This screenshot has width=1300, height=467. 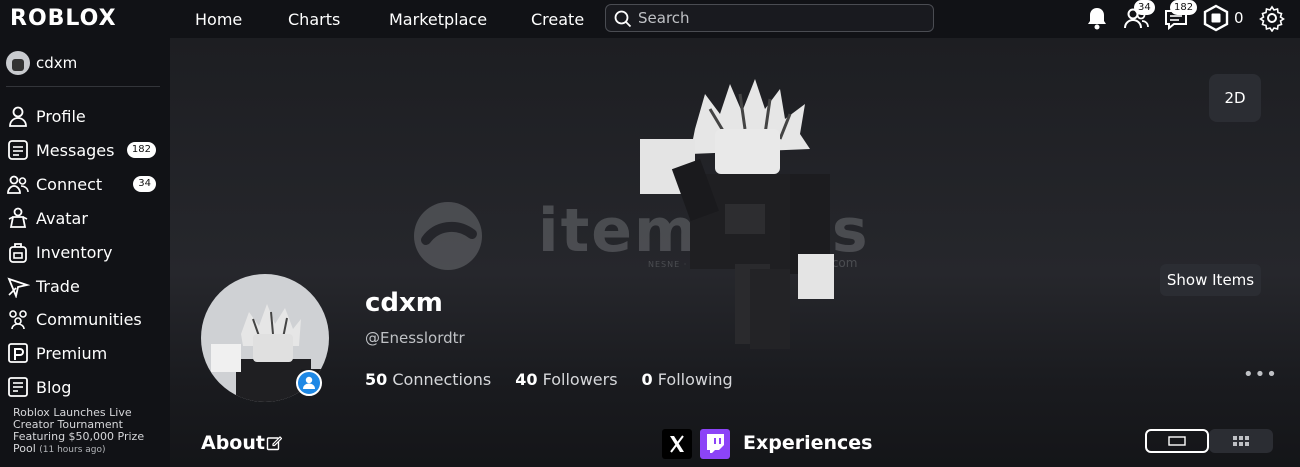 What do you see at coordinates (57, 63) in the screenshot?
I see `sidebar-username: cdxm` at bounding box center [57, 63].